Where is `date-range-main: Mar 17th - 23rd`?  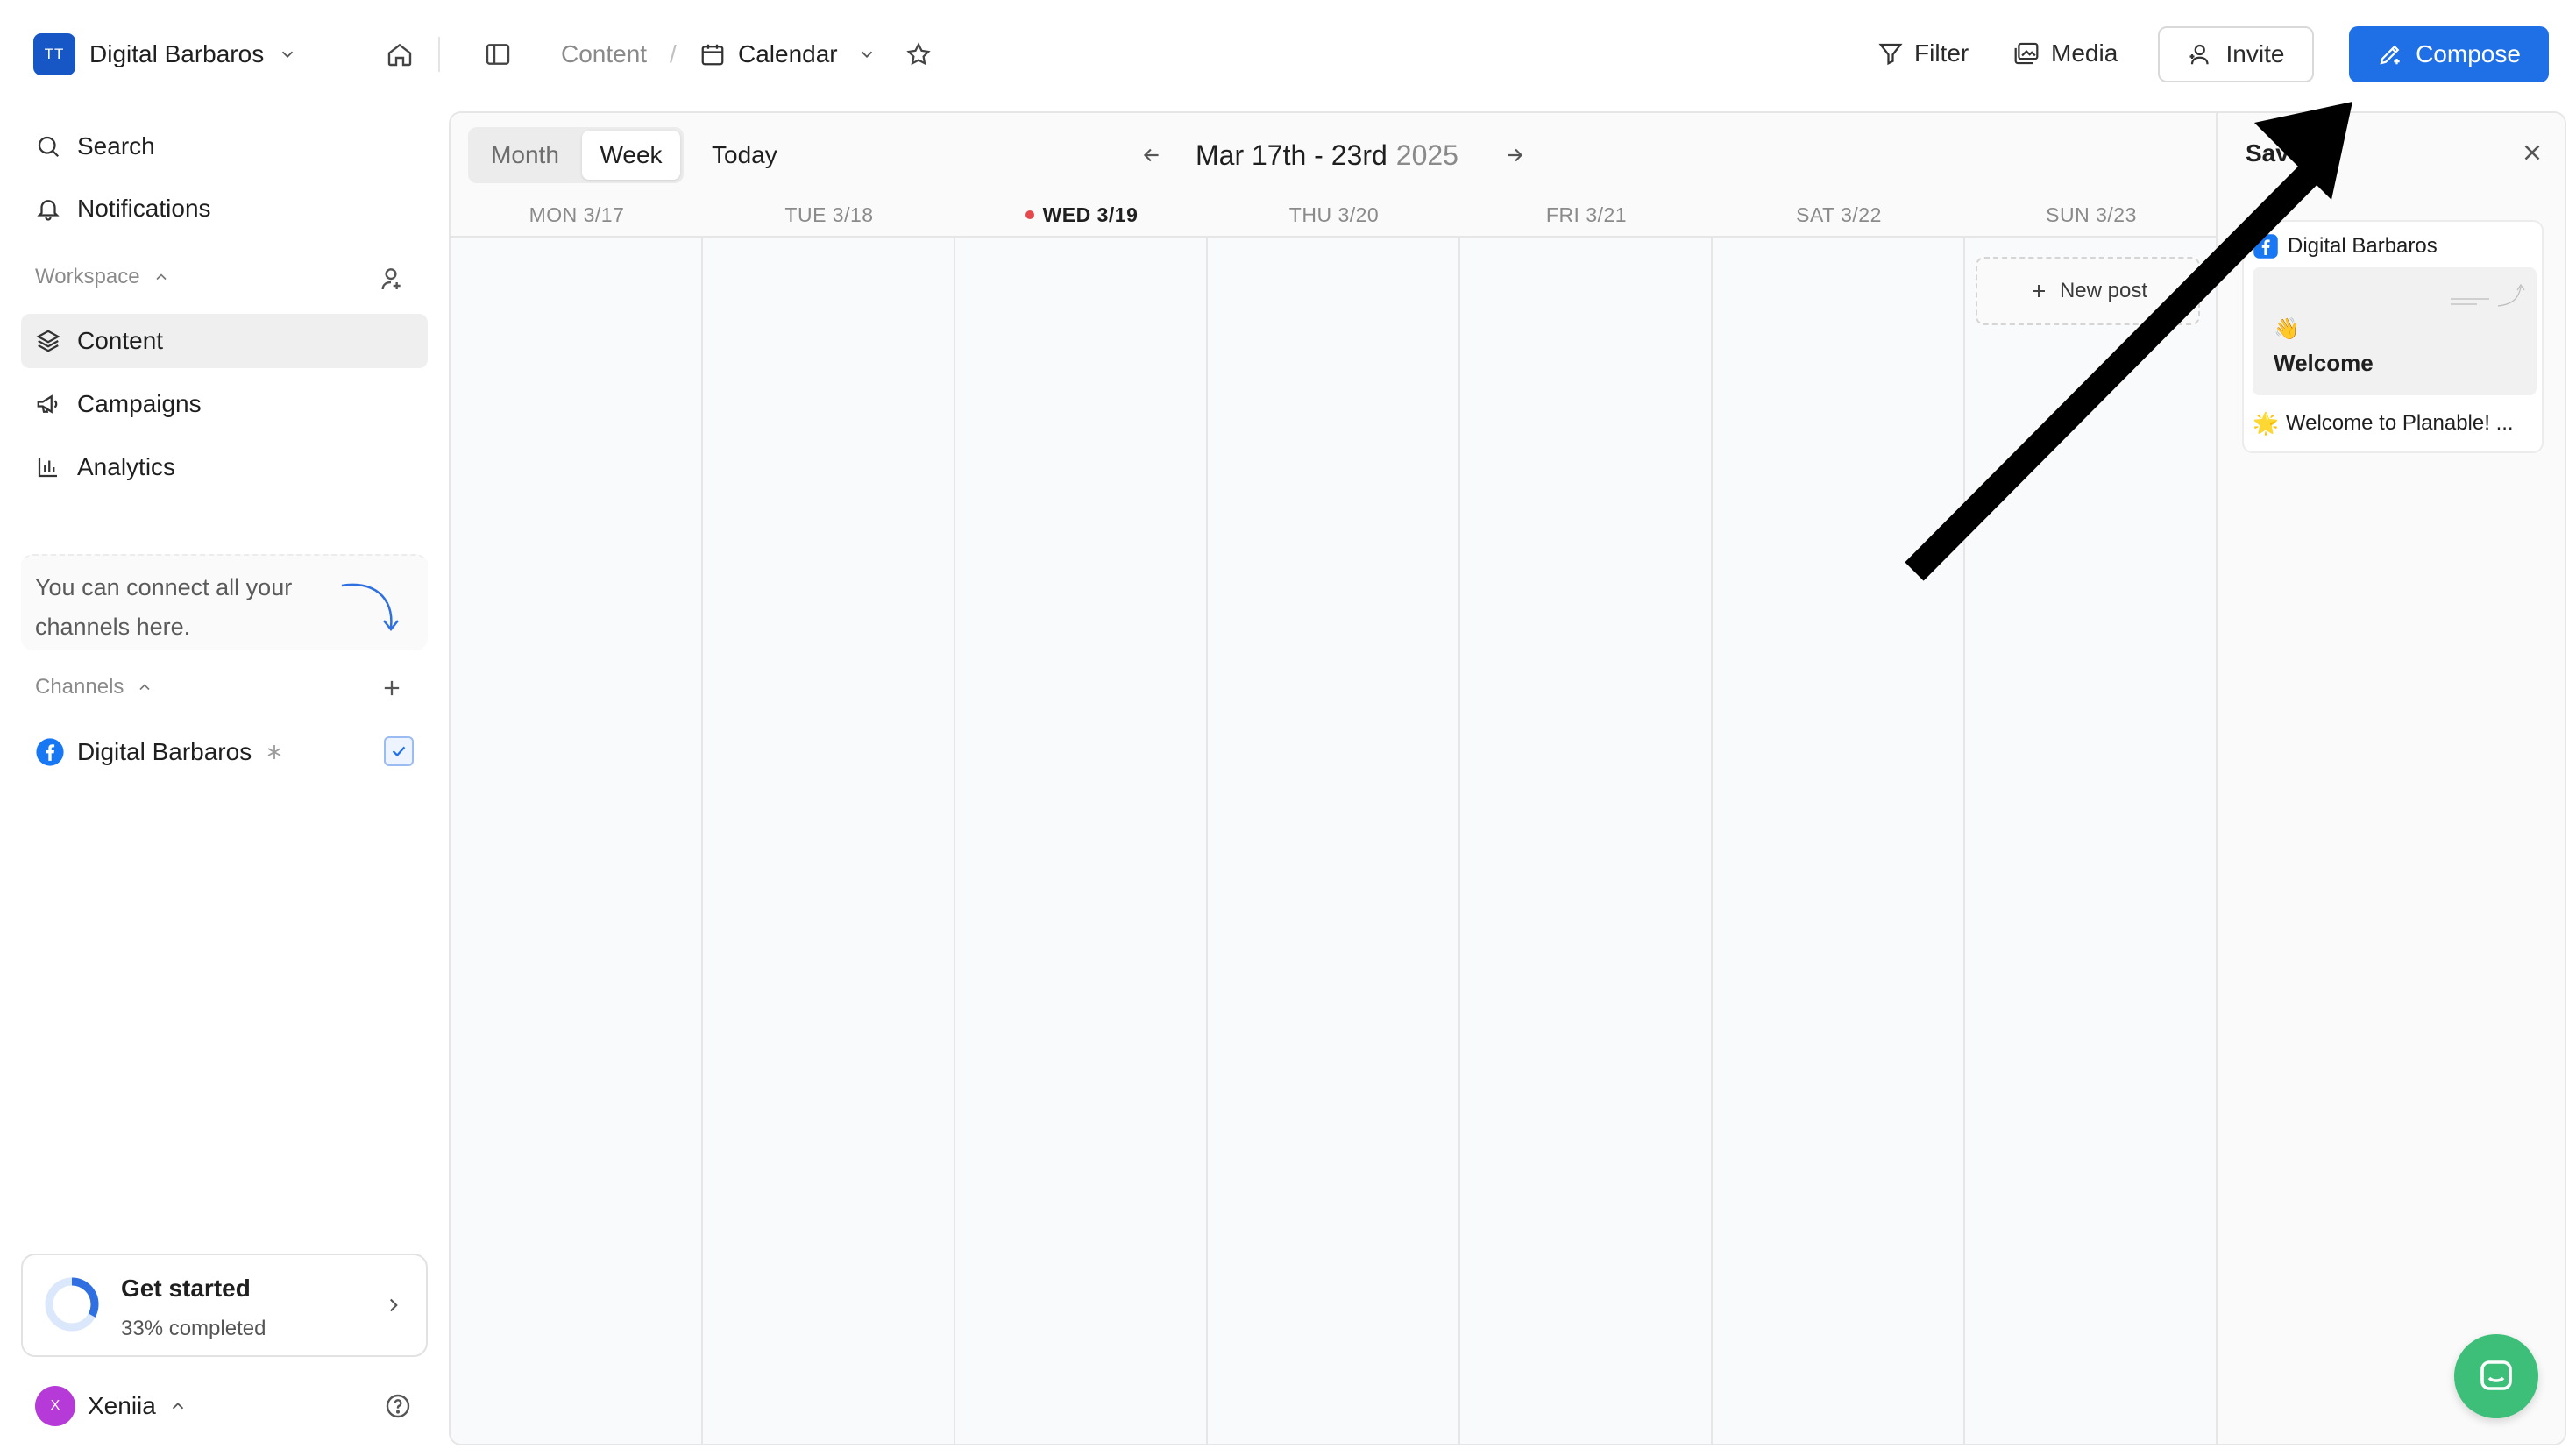 date-range-main: Mar 17th - 23rd is located at coordinates (1291, 154).